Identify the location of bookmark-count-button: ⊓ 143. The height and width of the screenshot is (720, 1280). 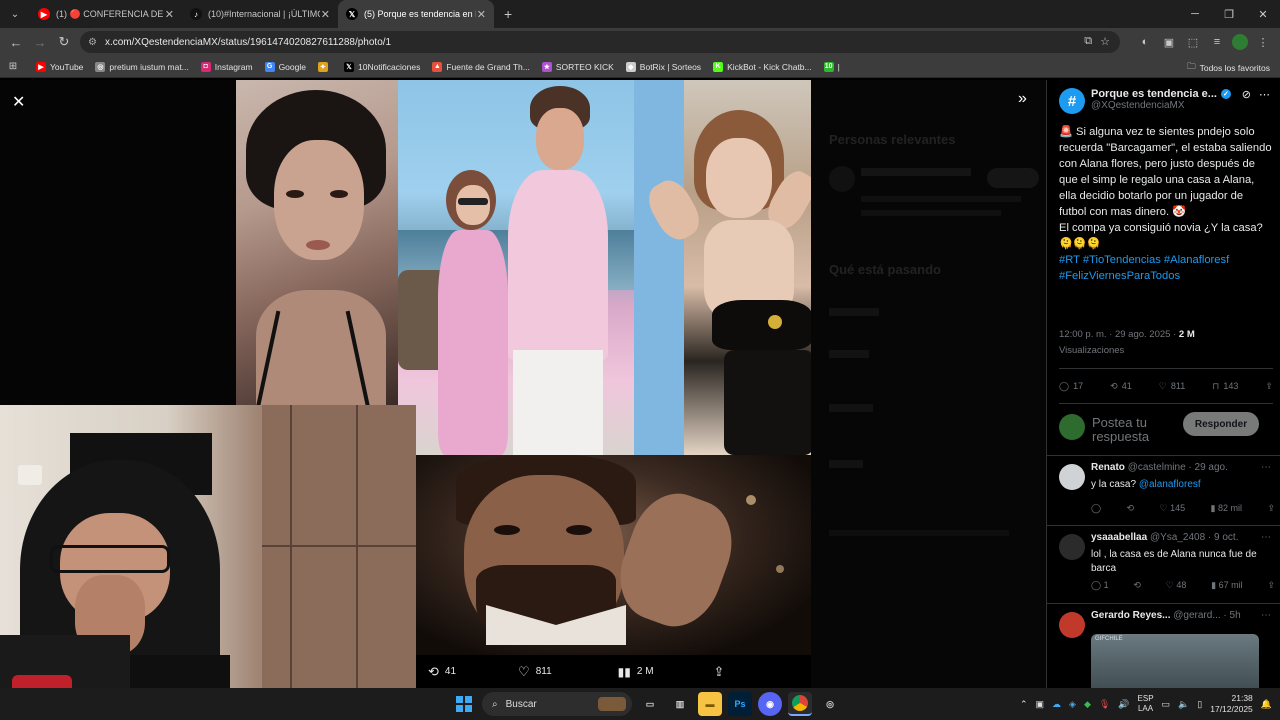
(1225, 386).